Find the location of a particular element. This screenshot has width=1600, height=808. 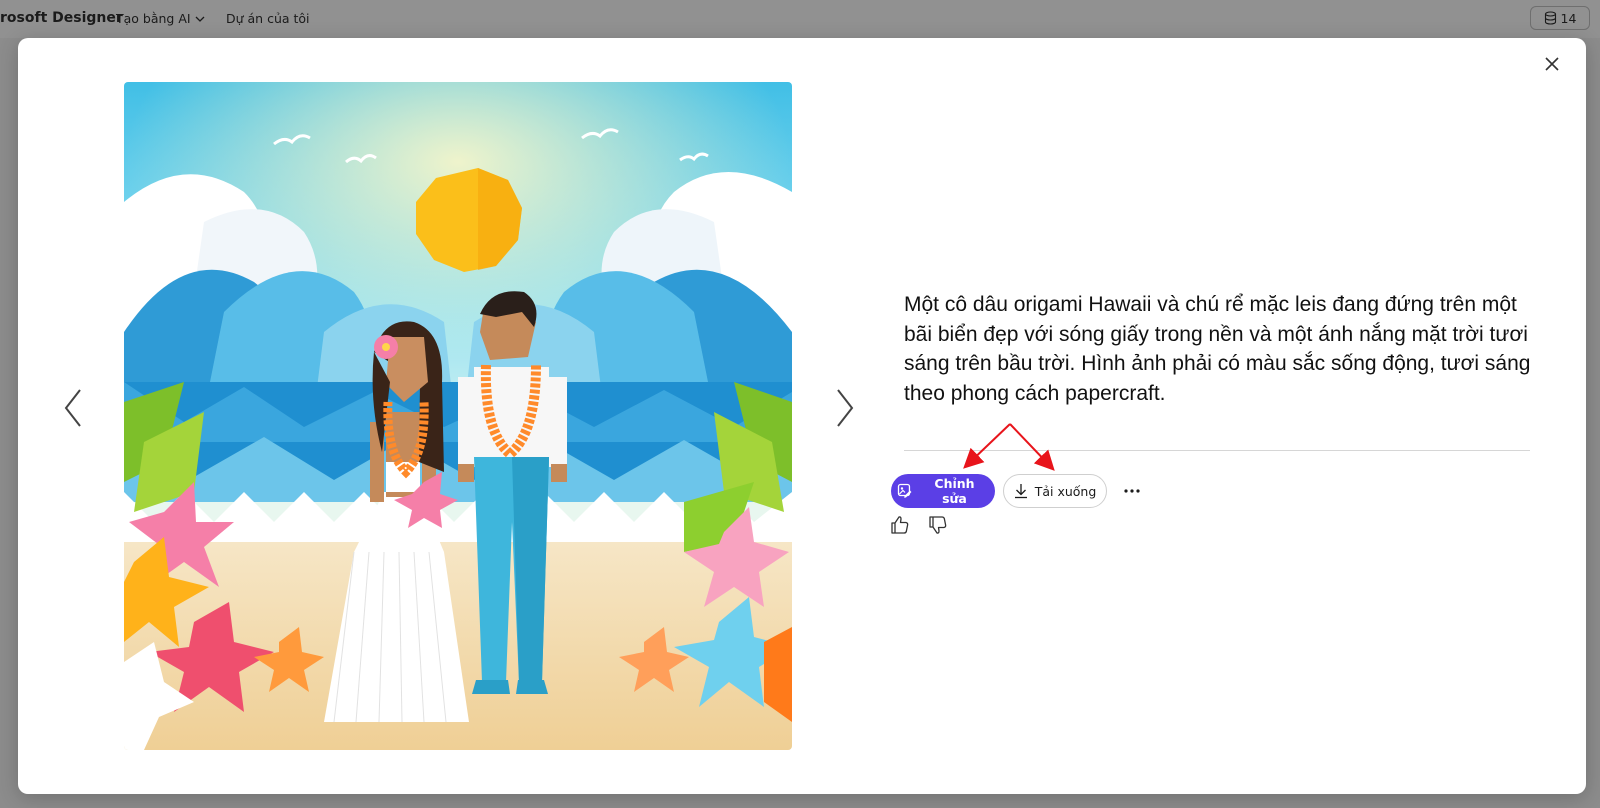

thumbs-down-icon is located at coordinates (938, 525).